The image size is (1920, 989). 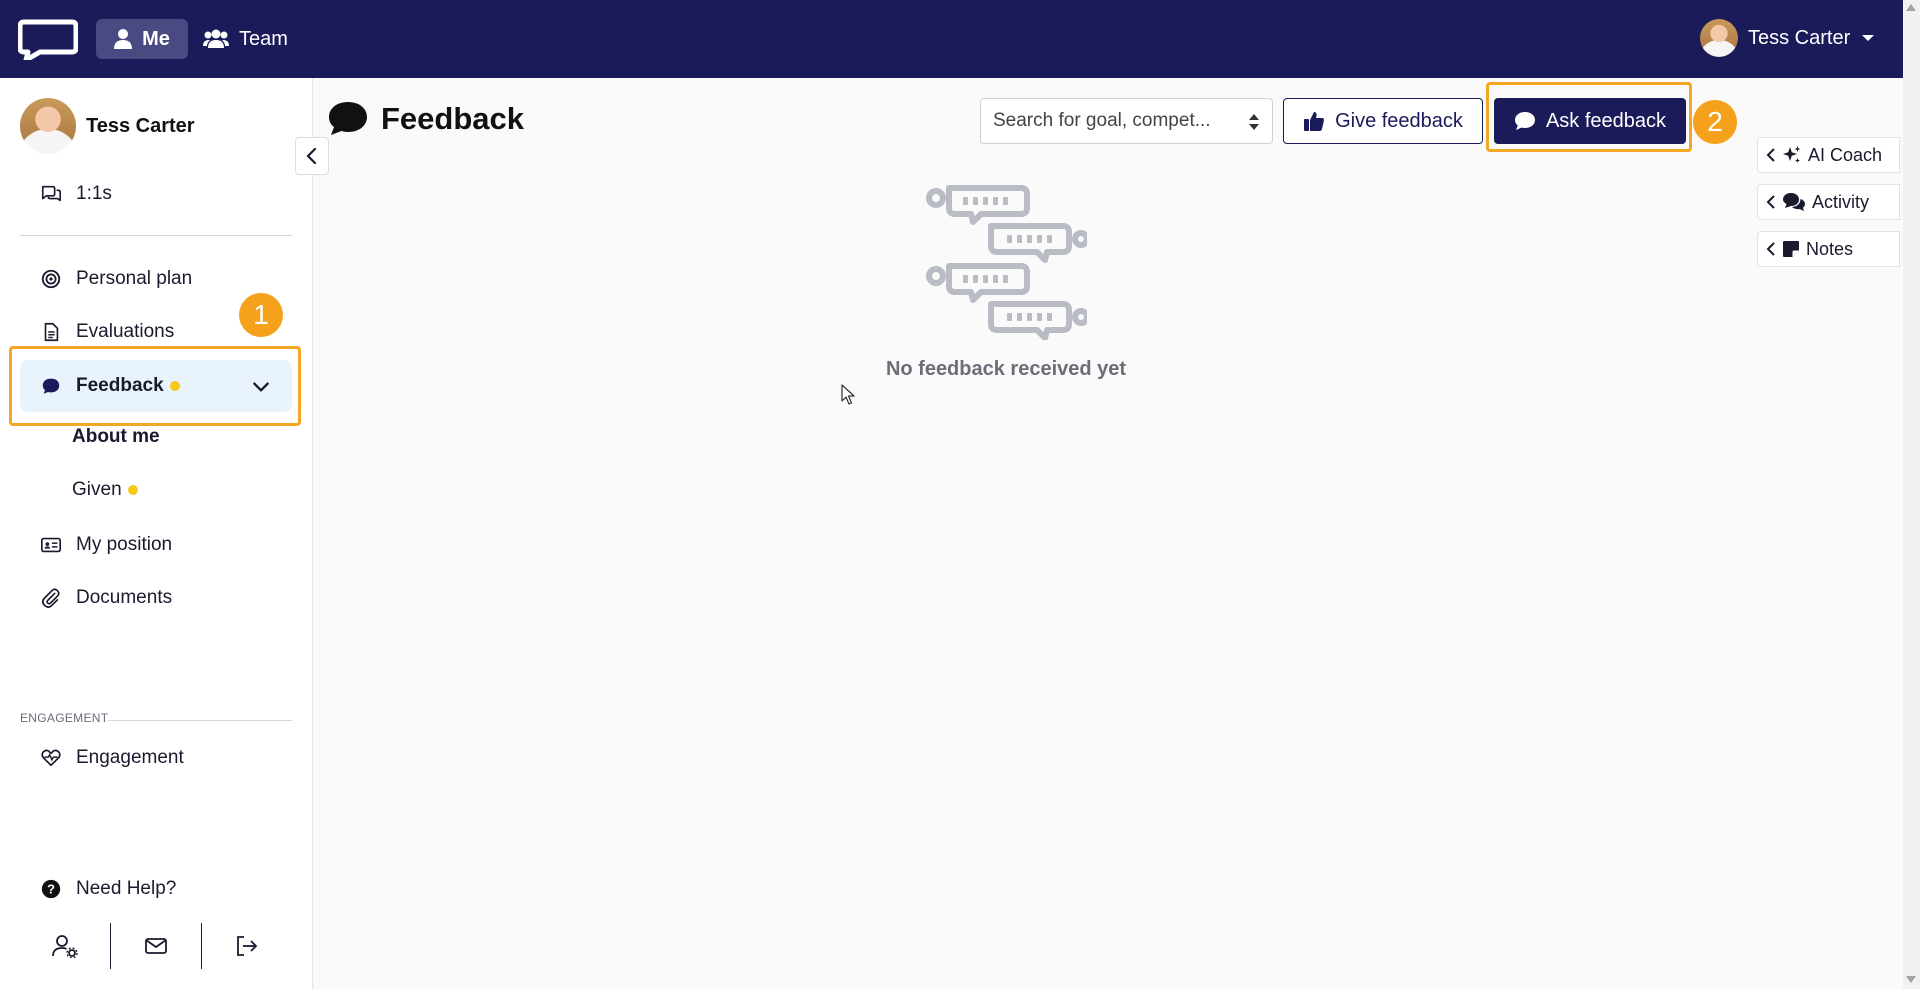 What do you see at coordinates (1868, 38) in the screenshot?
I see `caret-down-icon` at bounding box center [1868, 38].